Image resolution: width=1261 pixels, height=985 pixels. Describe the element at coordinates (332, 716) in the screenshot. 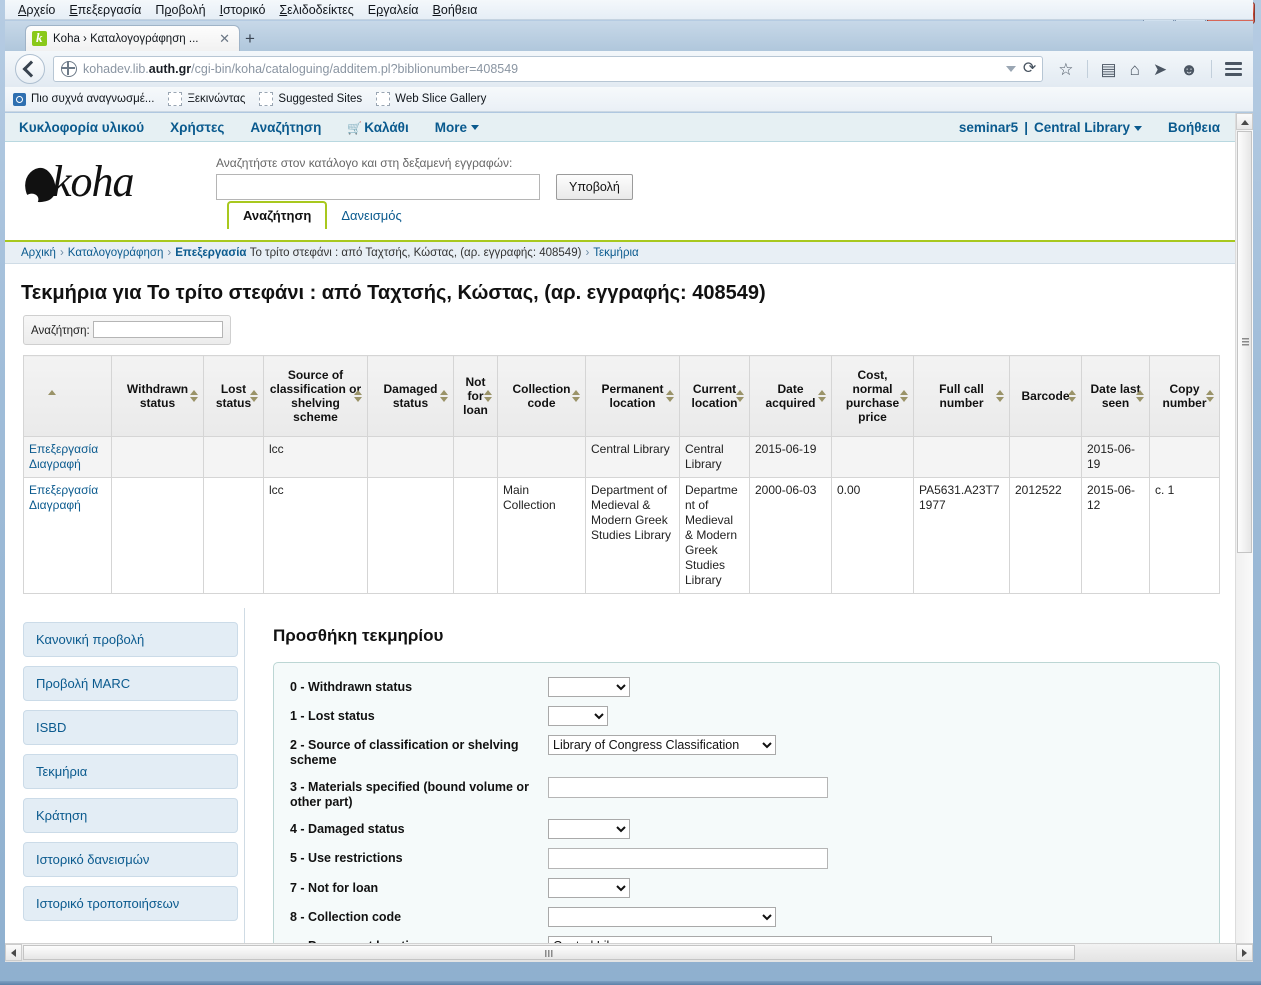

I see `field-label: 1 - Lost status` at that location.